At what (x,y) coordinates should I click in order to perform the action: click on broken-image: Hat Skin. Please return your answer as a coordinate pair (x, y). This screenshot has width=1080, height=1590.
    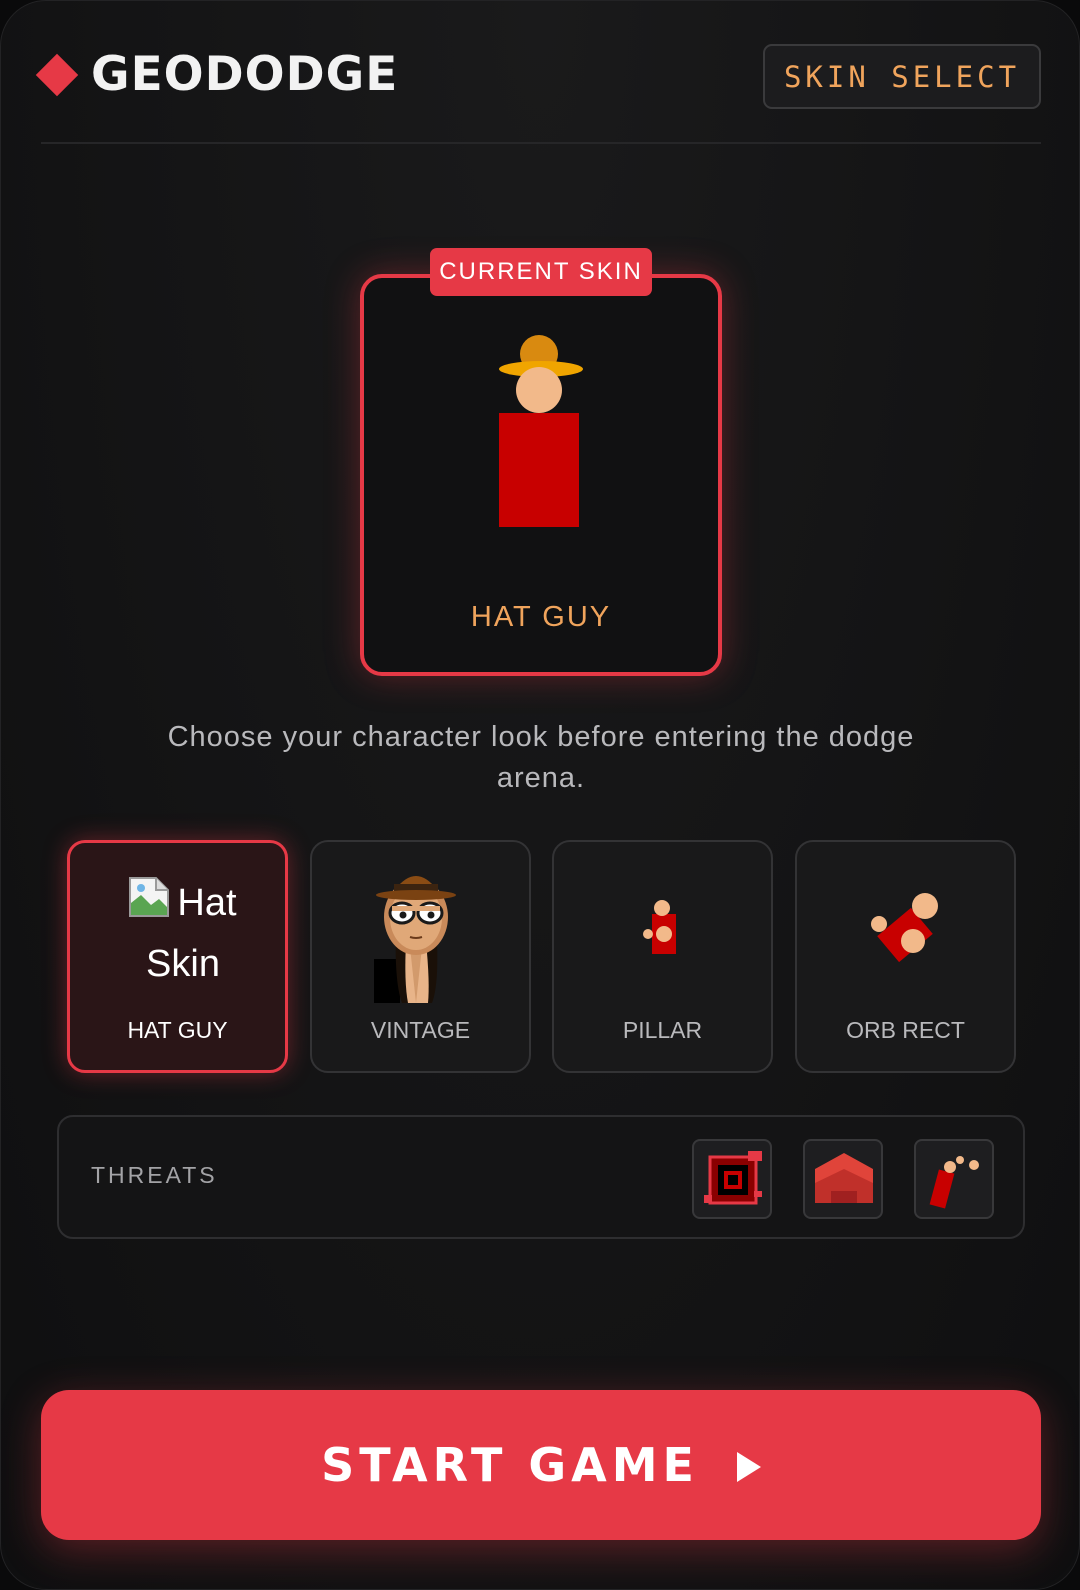
    Looking at the image, I should click on (183, 934).